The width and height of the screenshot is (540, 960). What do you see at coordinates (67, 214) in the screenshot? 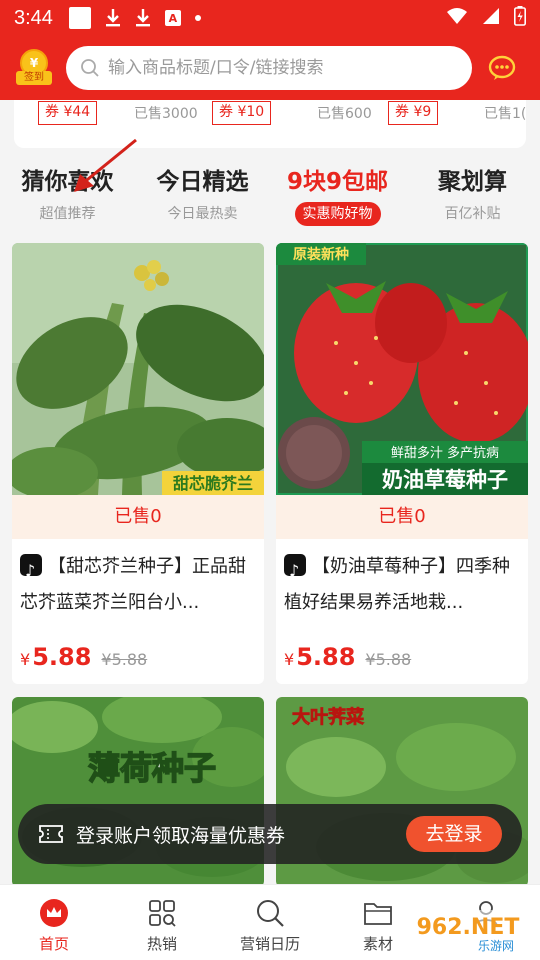
I see `tab-subtitle: 超值推荐` at bounding box center [67, 214].